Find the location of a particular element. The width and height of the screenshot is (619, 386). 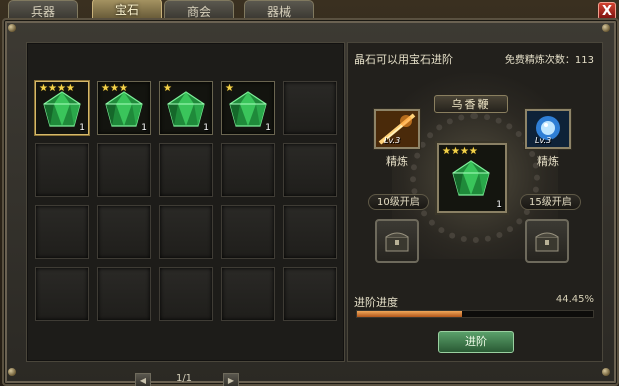

left-locked-slot is located at coordinates (397, 241).